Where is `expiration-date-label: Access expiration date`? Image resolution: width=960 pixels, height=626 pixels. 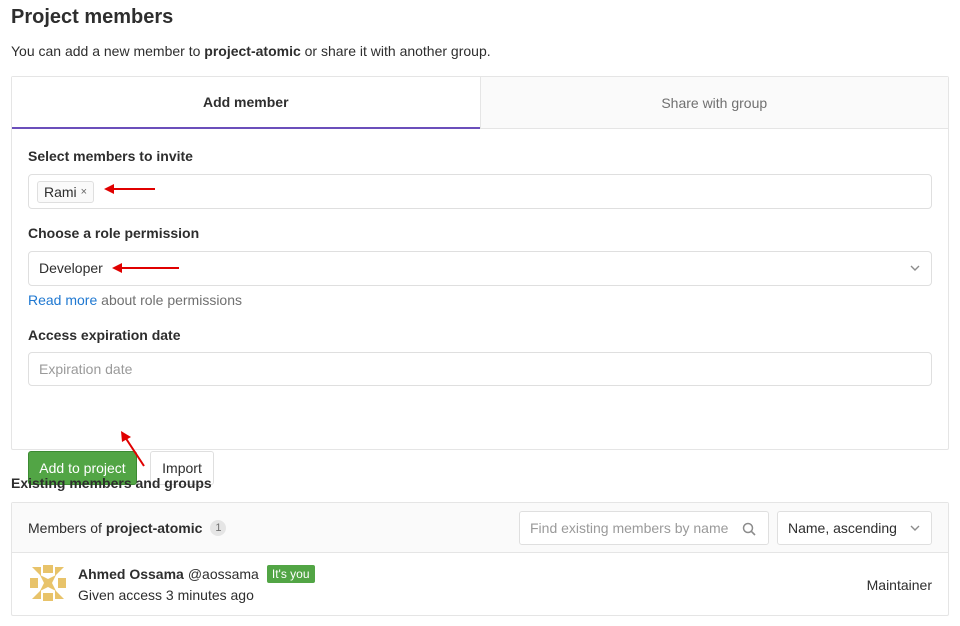
expiration-date-label: Access expiration date is located at coordinates (104, 335).